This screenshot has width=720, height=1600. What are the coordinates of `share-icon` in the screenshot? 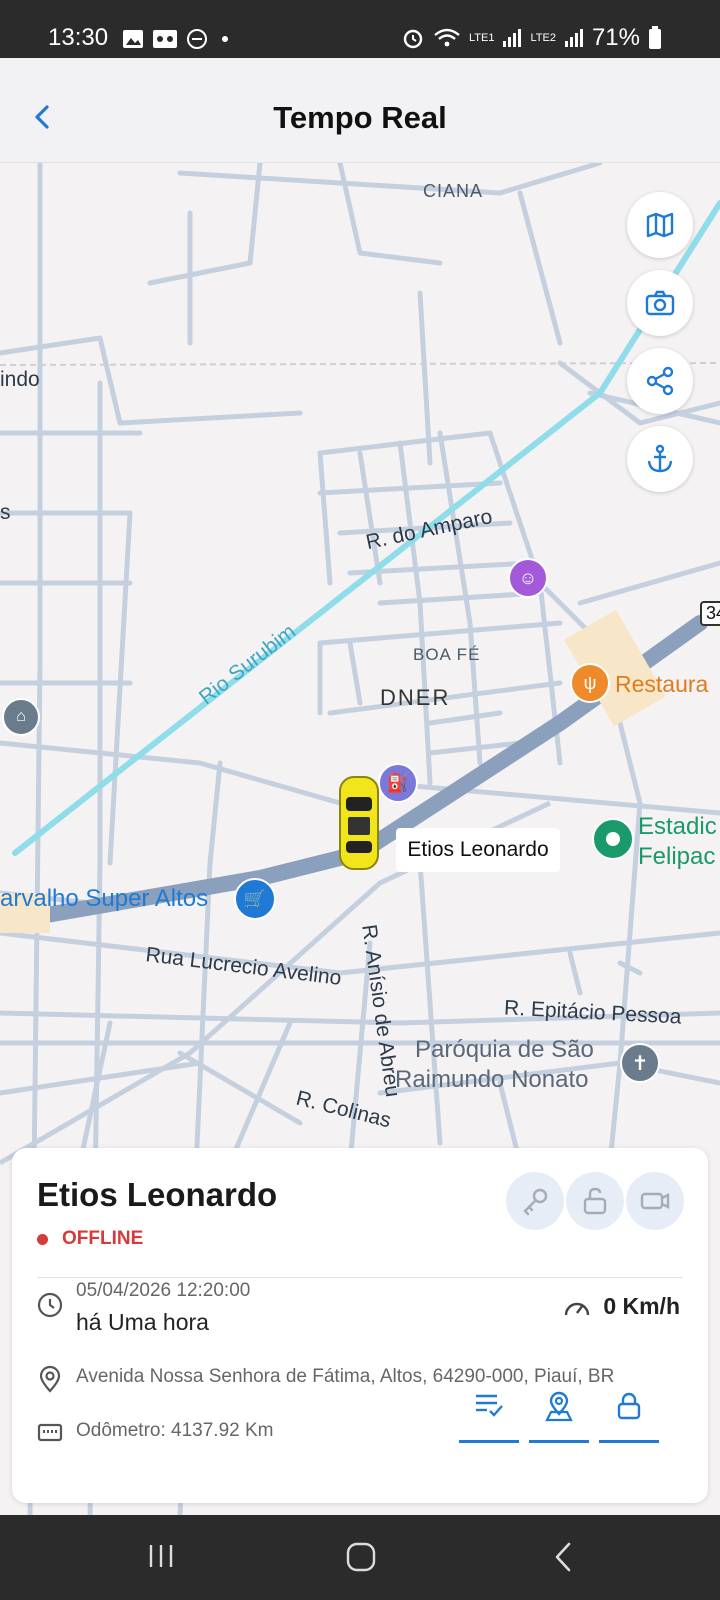 It's located at (660, 381).